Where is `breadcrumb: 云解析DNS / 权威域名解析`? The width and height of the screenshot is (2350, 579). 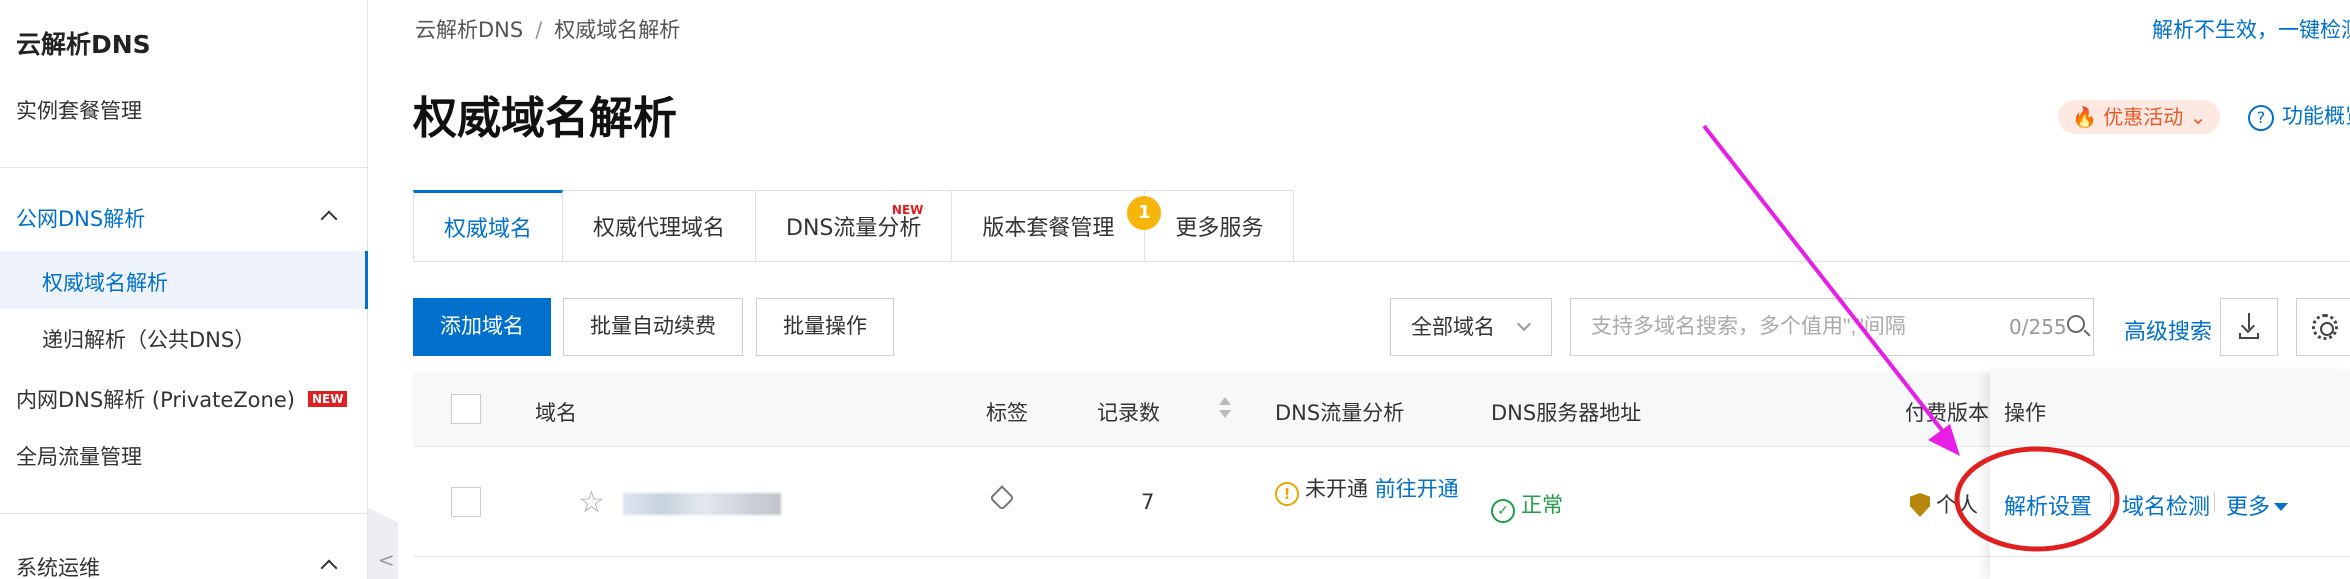 breadcrumb: 云解析DNS / 权威域名解析 is located at coordinates (547, 29).